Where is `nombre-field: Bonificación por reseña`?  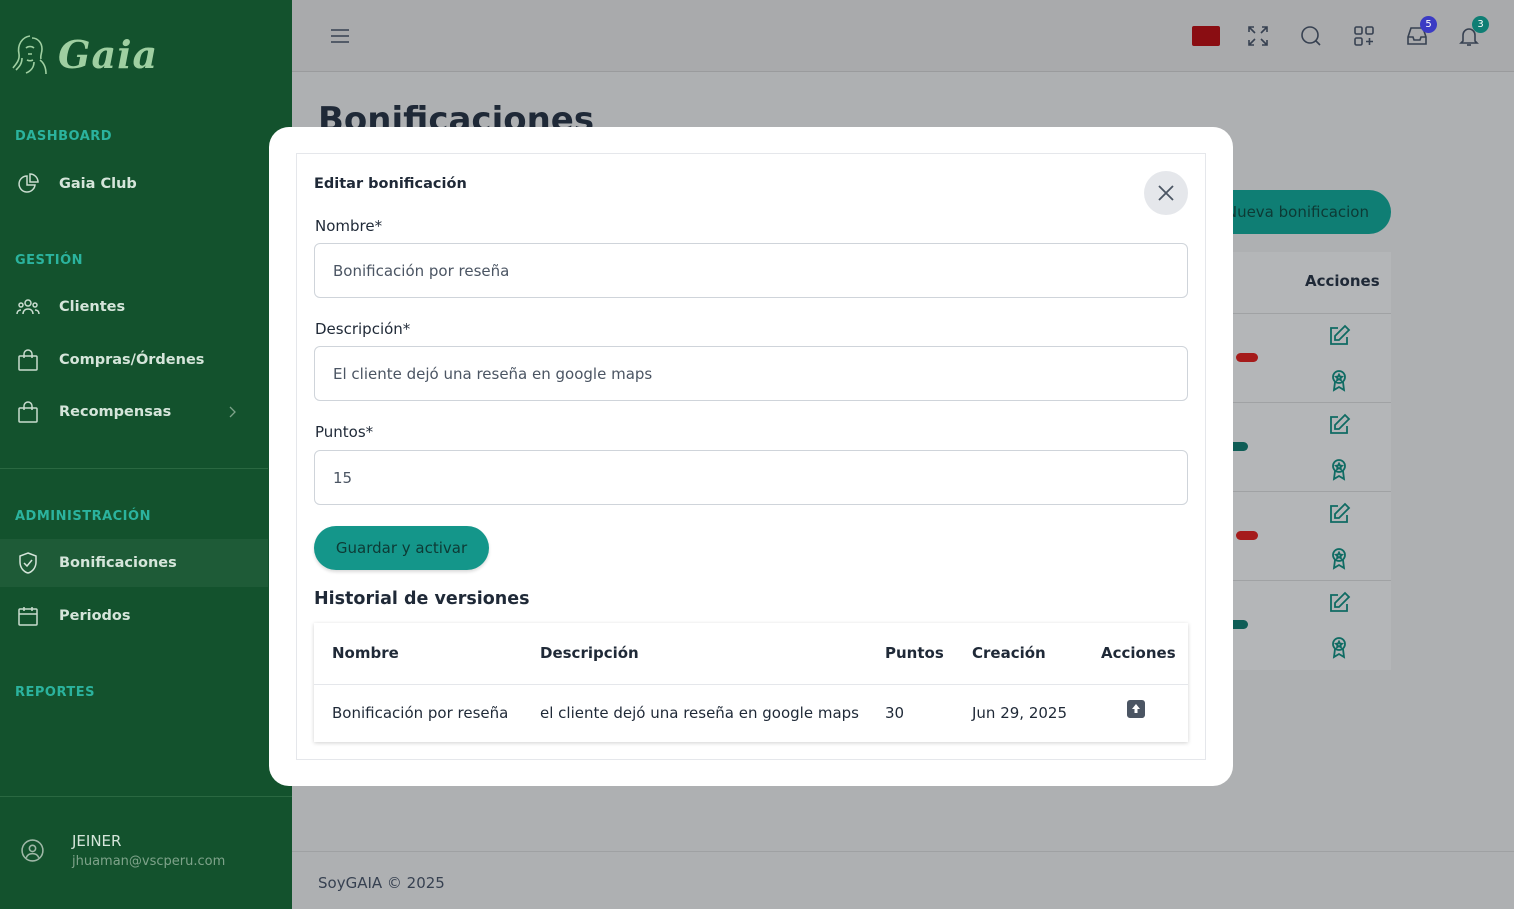
nombre-field: Bonificación por reseña is located at coordinates (751, 270).